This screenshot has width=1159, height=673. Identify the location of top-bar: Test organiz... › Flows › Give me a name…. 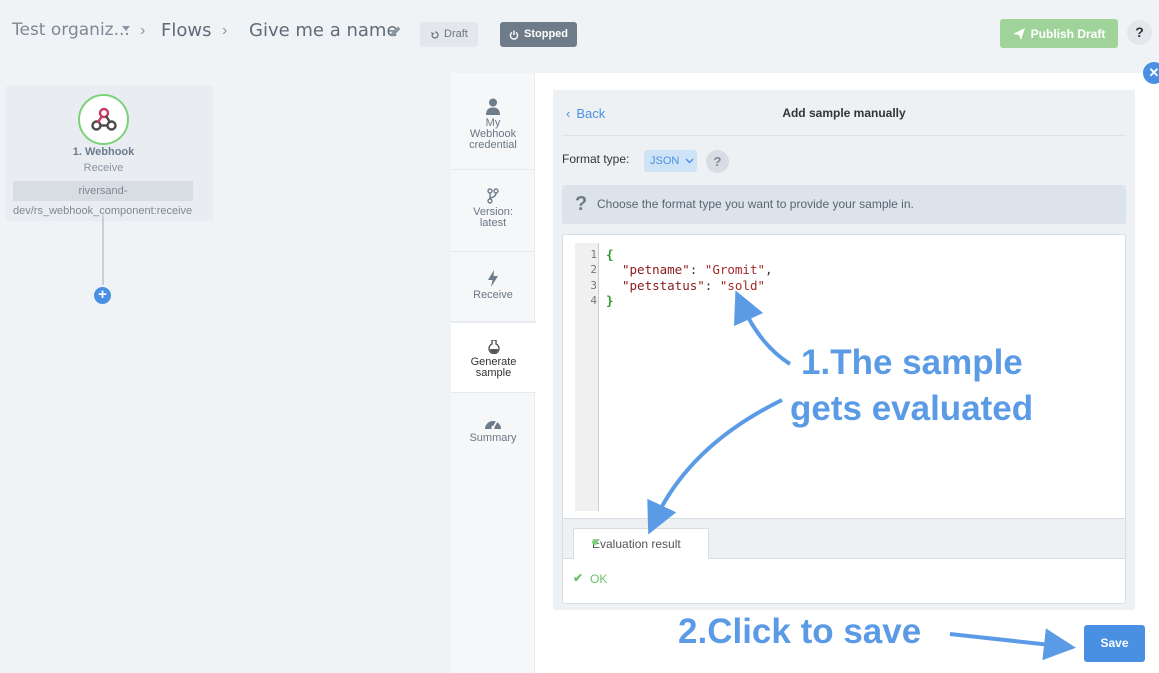
(579, 32).